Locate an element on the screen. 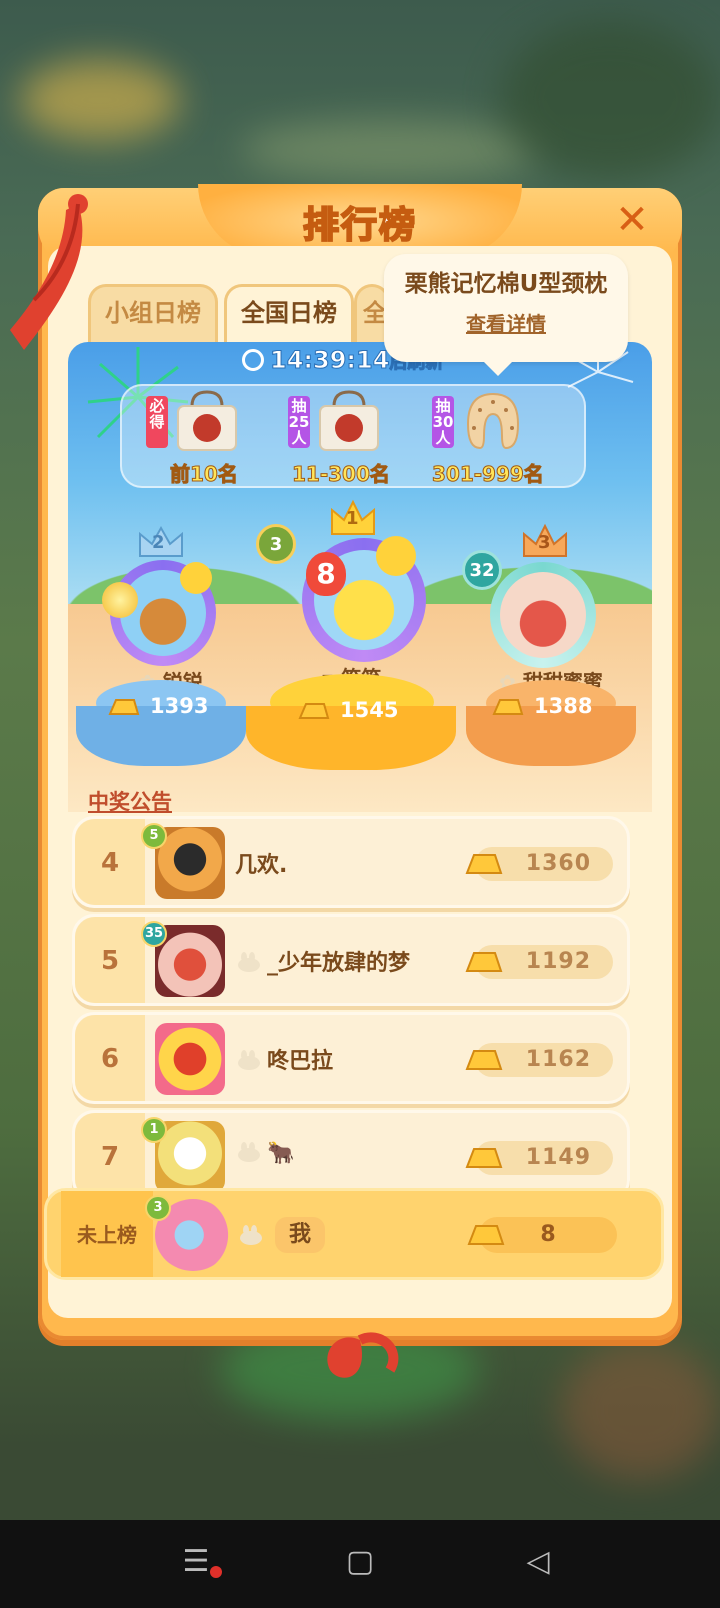  panel-title: 排行榜 is located at coordinates (359, 225).